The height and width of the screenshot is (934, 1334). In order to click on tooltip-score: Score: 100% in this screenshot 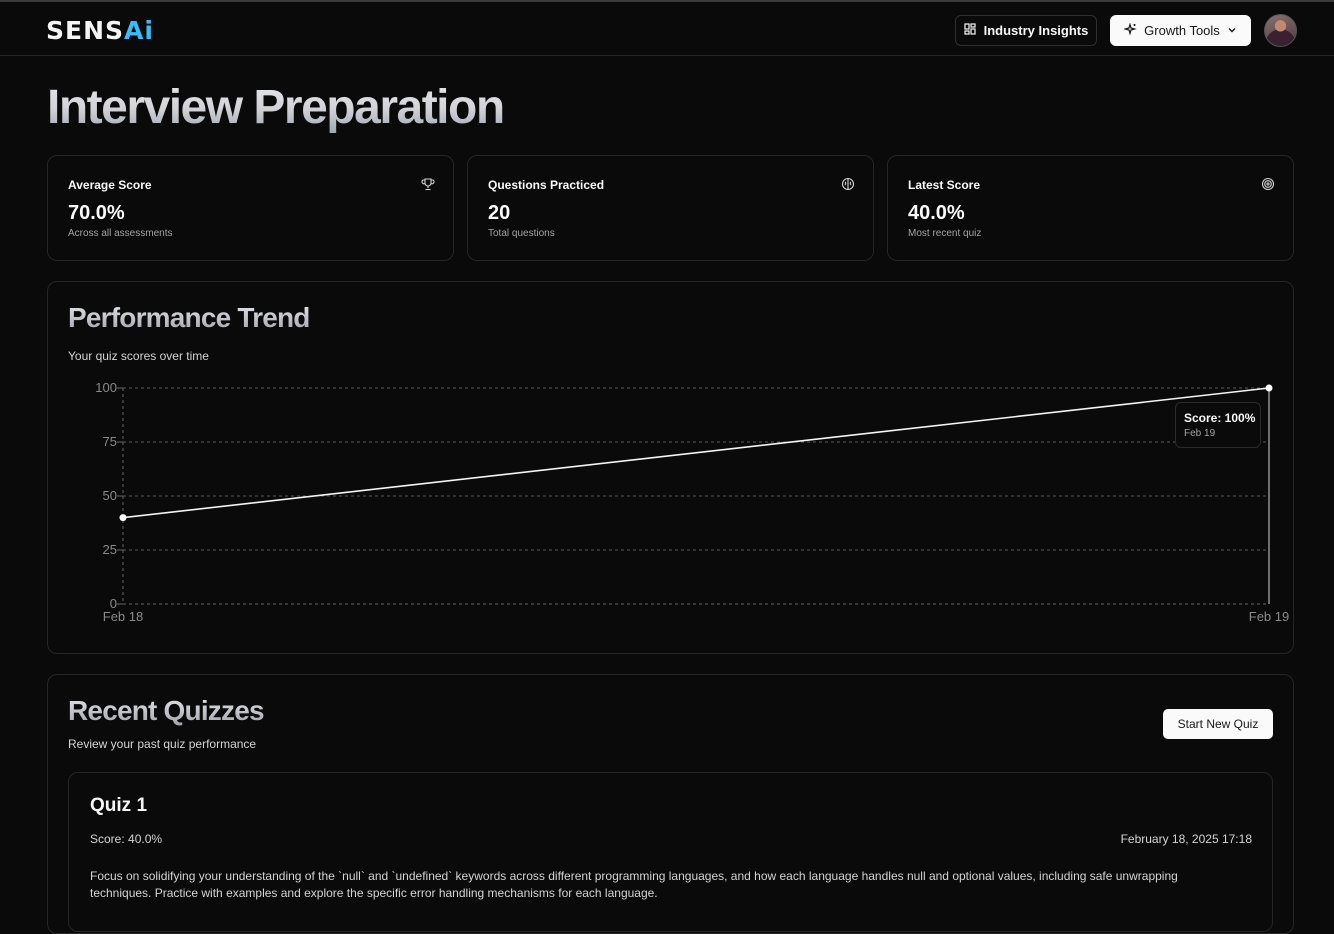, I will do `click(1220, 418)`.